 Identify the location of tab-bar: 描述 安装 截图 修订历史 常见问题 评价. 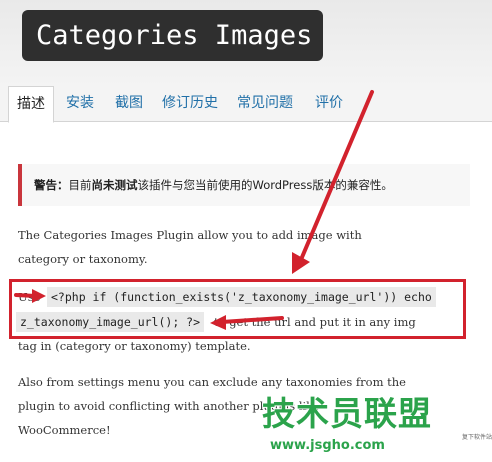
(246, 104).